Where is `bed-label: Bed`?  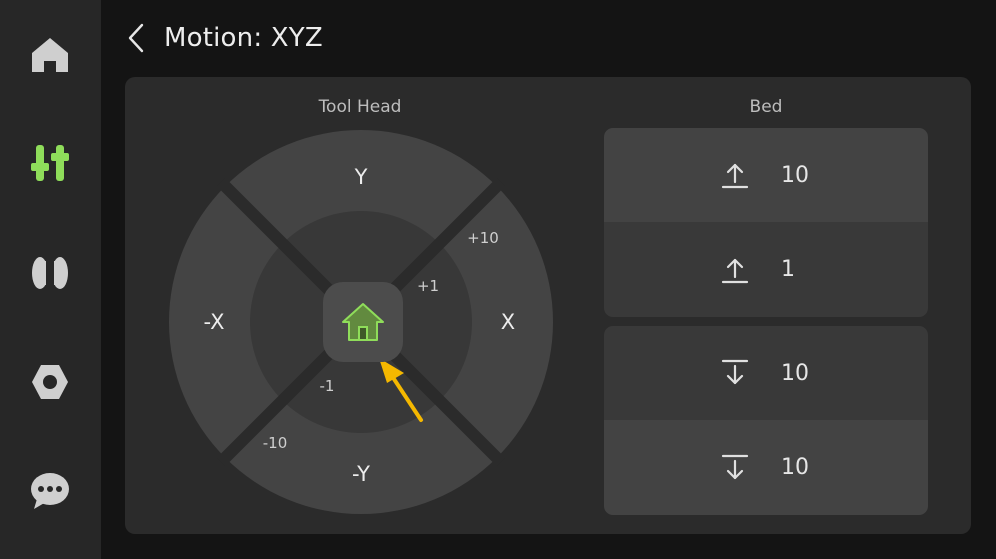
bed-label: Bed is located at coordinates (766, 107).